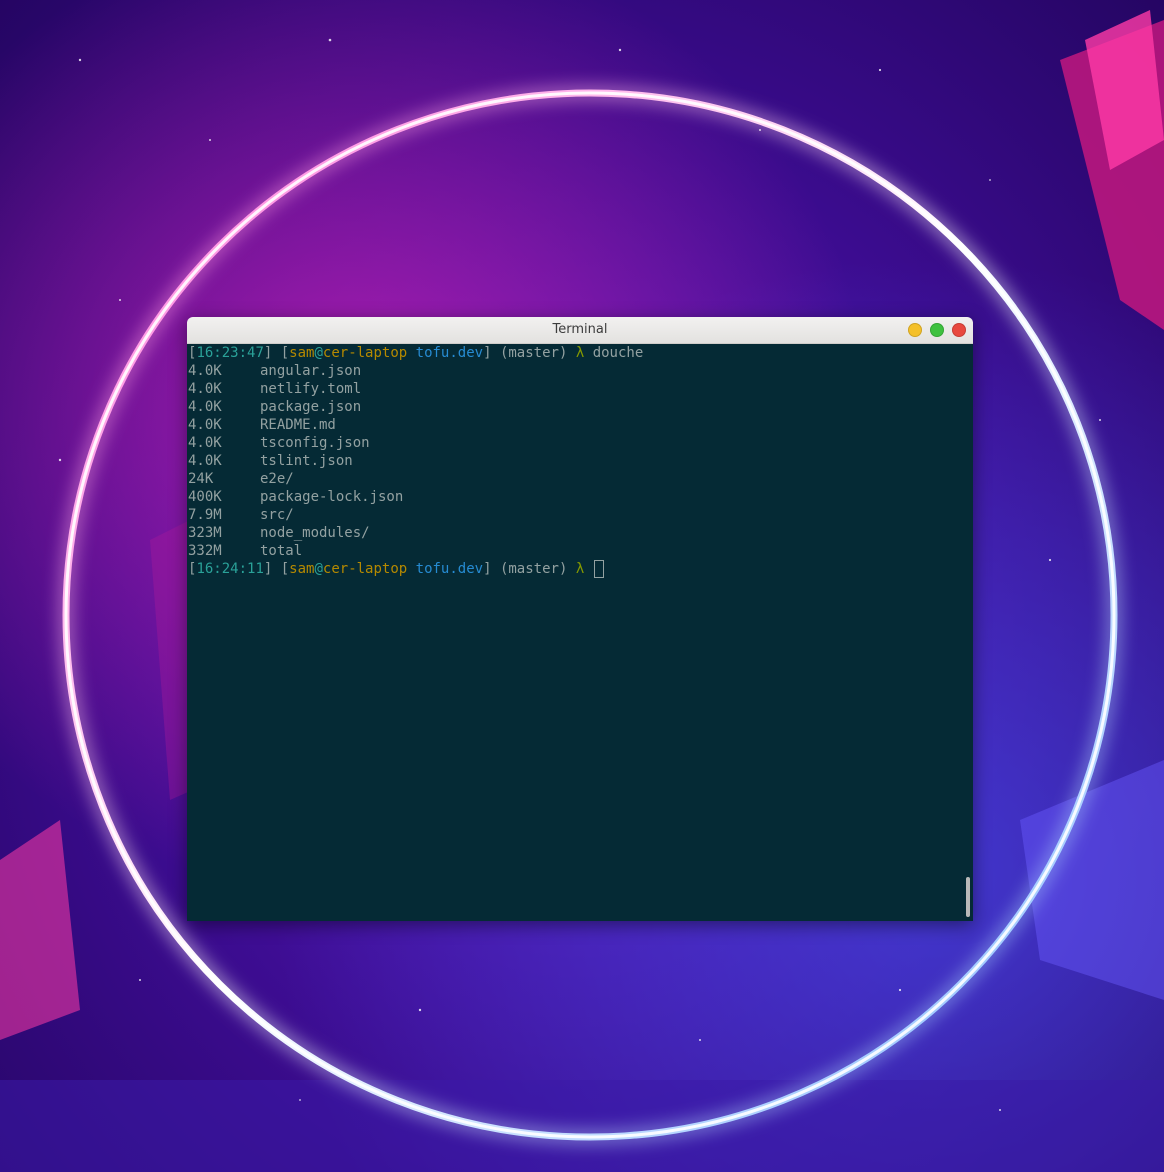 This screenshot has height=1172, width=1164. What do you see at coordinates (580, 443) in the screenshot?
I see `list-item: 4.0K tsconfig.json` at bounding box center [580, 443].